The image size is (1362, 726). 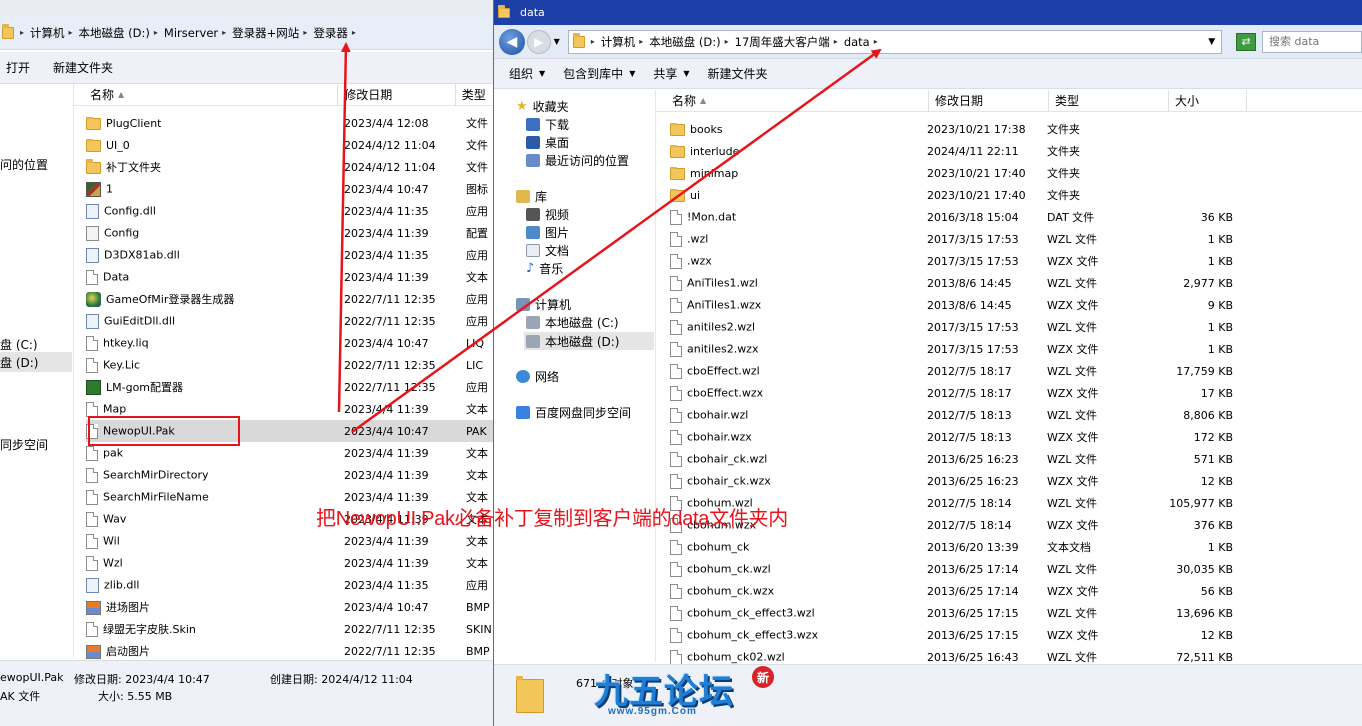 I want to click on file-row: Config 2023/4/4 11:39 配置, so click(x=290, y=233).